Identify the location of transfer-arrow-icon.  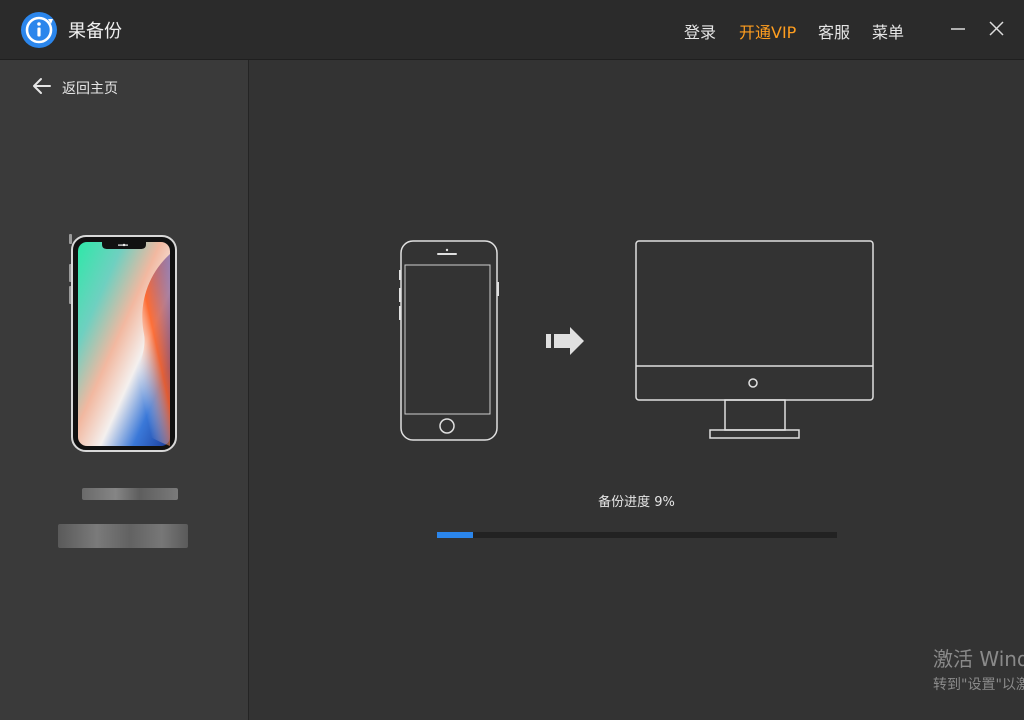
(565, 341).